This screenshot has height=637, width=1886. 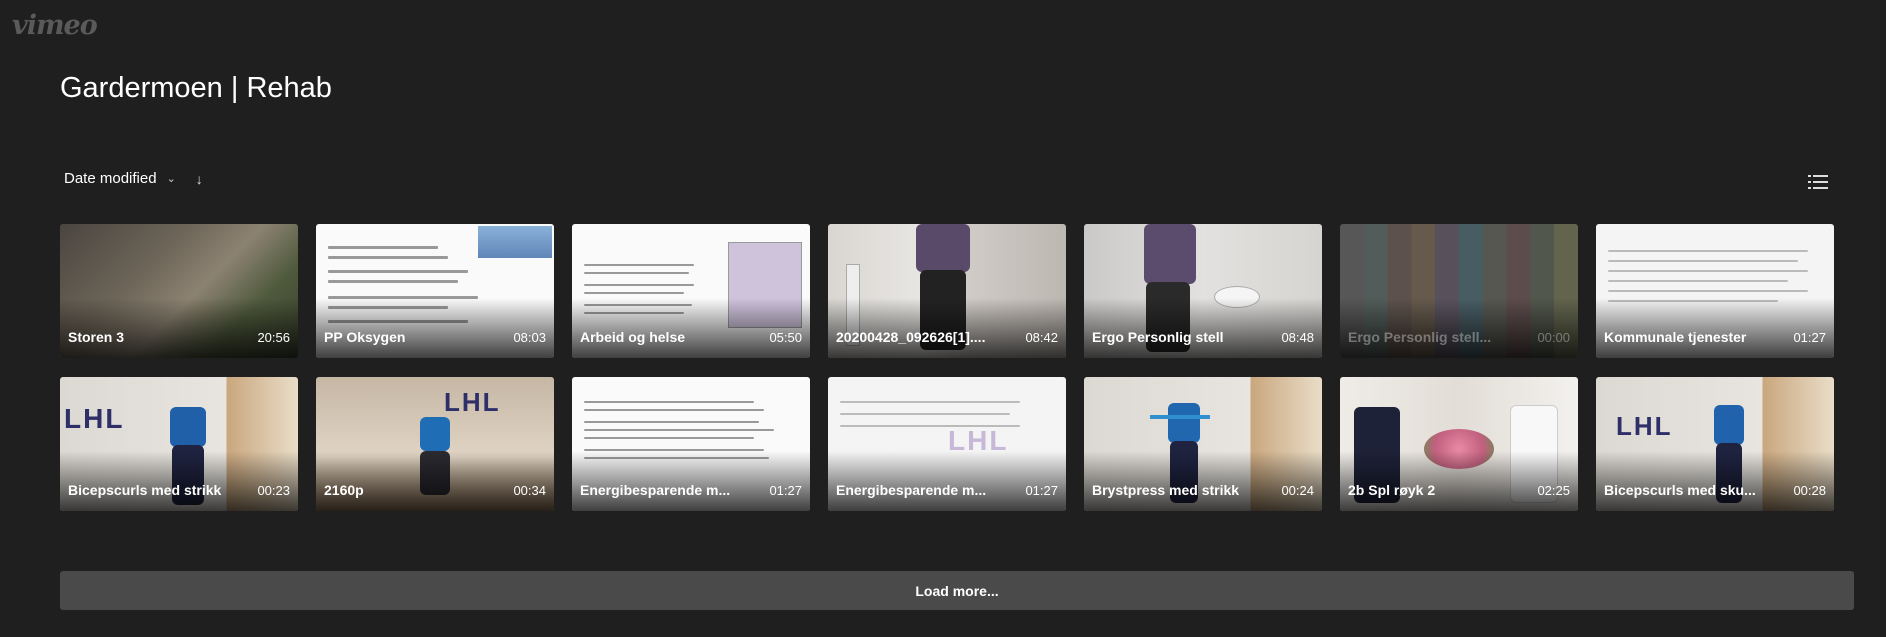 I want to click on video-card: LHL Bicepscurls med sku... 00:28, so click(x=1715, y=444).